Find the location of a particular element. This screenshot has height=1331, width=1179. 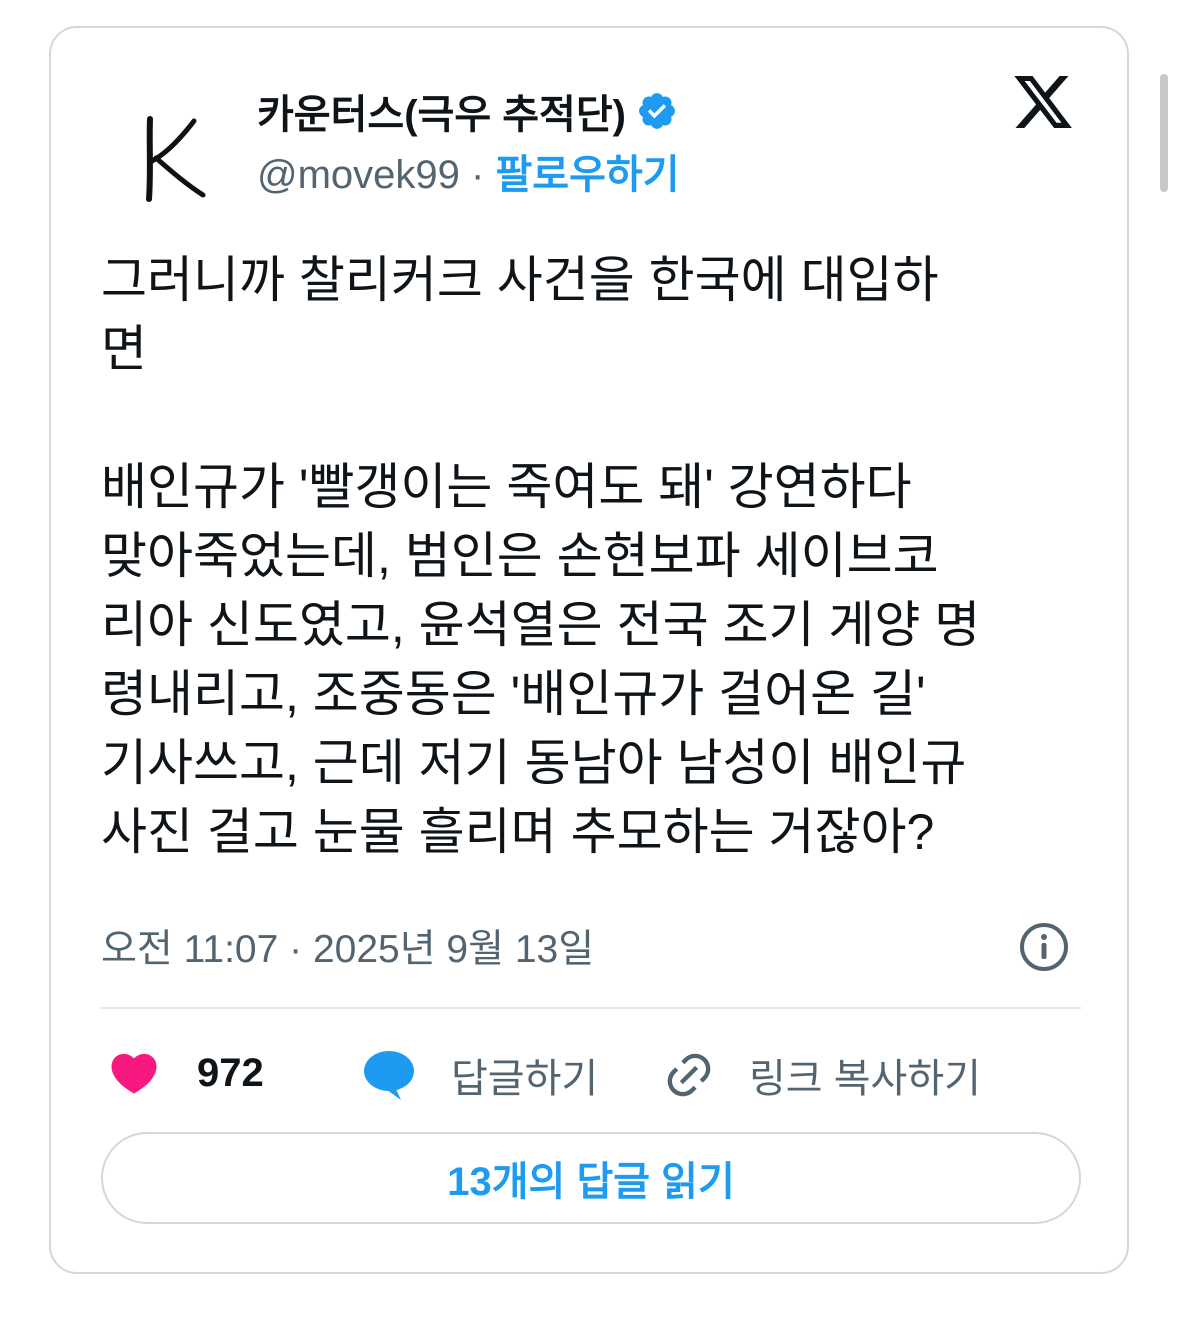

speech-bubble-icon is located at coordinates (389, 1075).